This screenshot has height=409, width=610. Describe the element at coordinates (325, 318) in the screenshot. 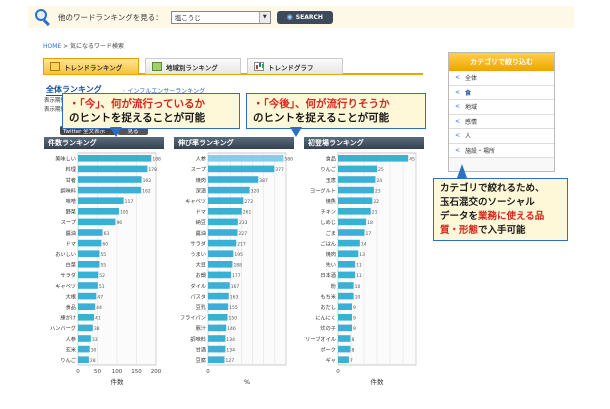

I see `category-label: にんにく` at that location.